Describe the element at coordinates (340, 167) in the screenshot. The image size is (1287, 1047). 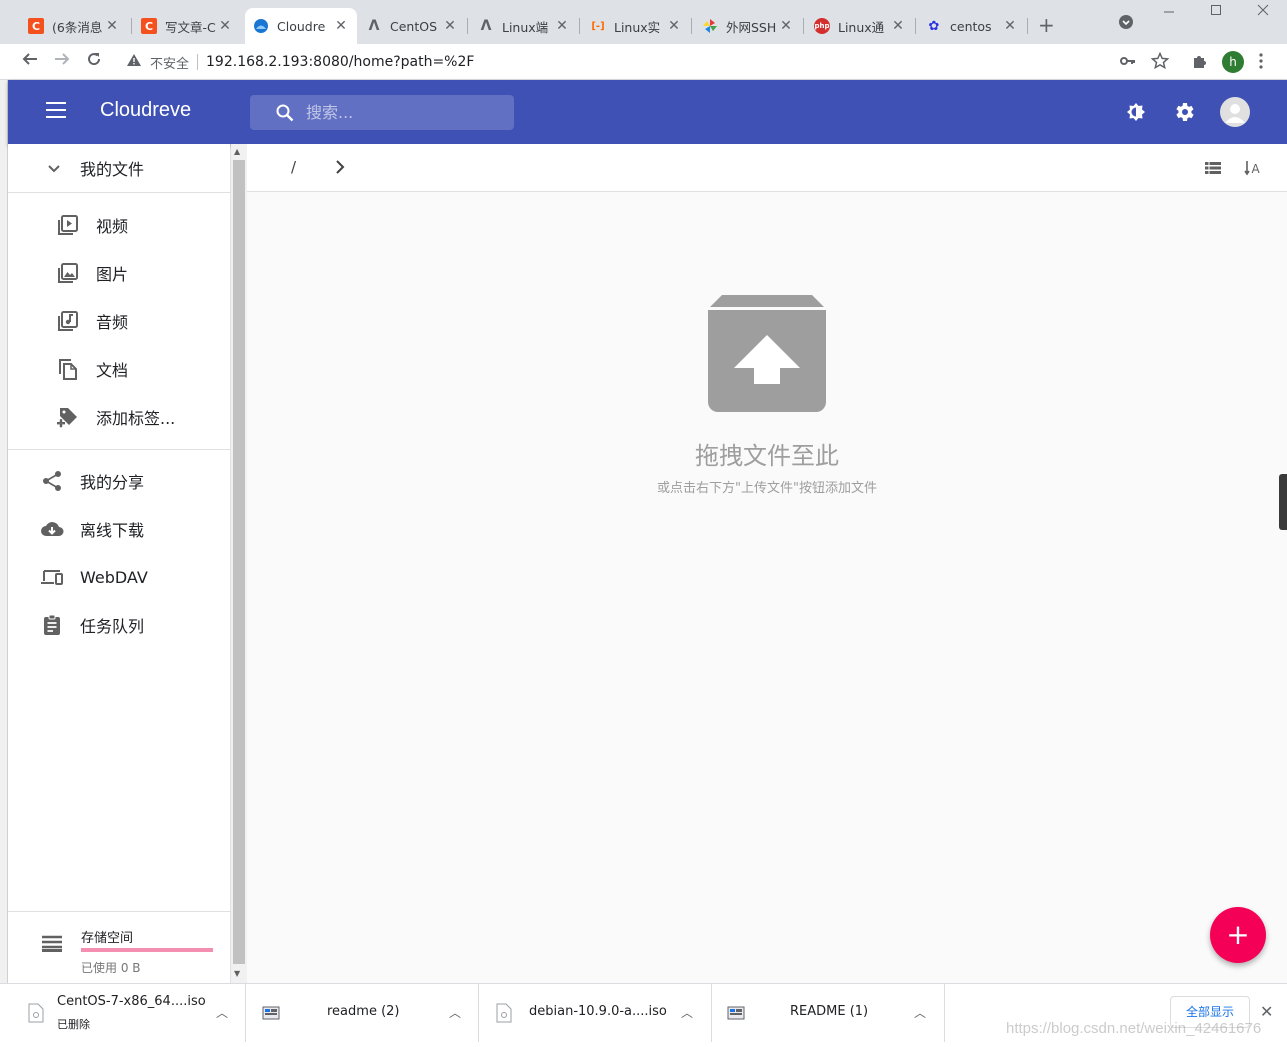
I see `chevron-right-icon` at that location.